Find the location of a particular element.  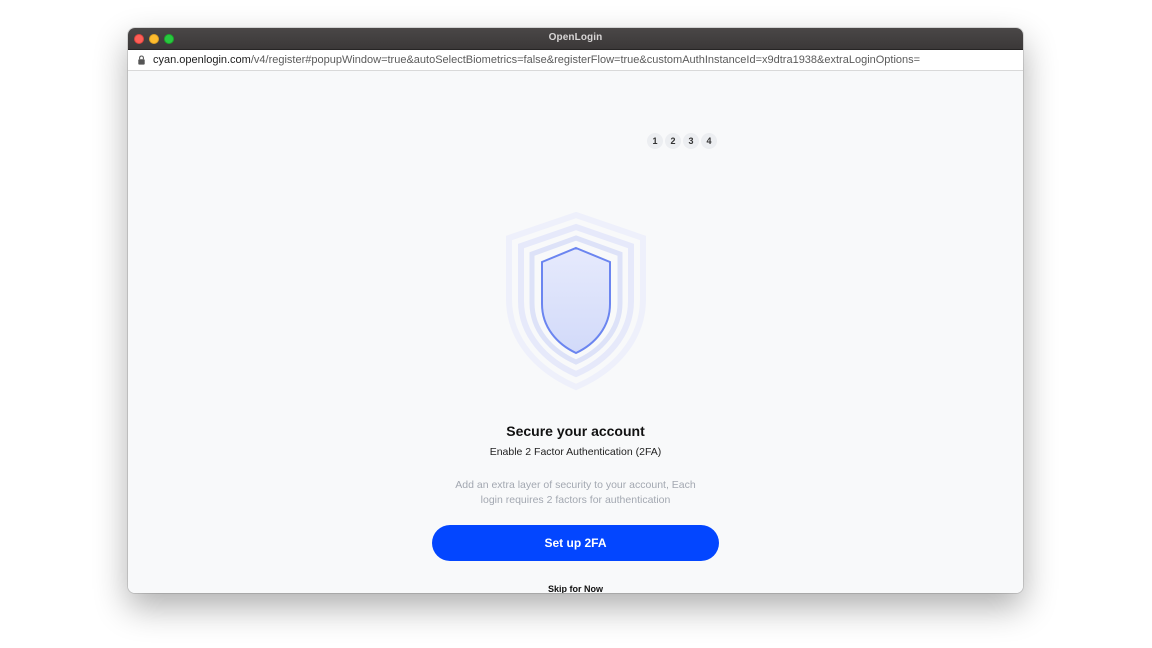

window-title: OpenLogin is located at coordinates (575, 37).